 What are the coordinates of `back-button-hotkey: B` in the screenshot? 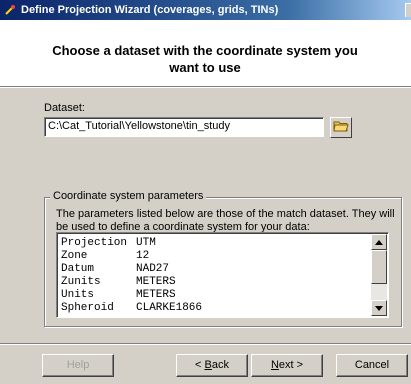 It's located at (208, 365).